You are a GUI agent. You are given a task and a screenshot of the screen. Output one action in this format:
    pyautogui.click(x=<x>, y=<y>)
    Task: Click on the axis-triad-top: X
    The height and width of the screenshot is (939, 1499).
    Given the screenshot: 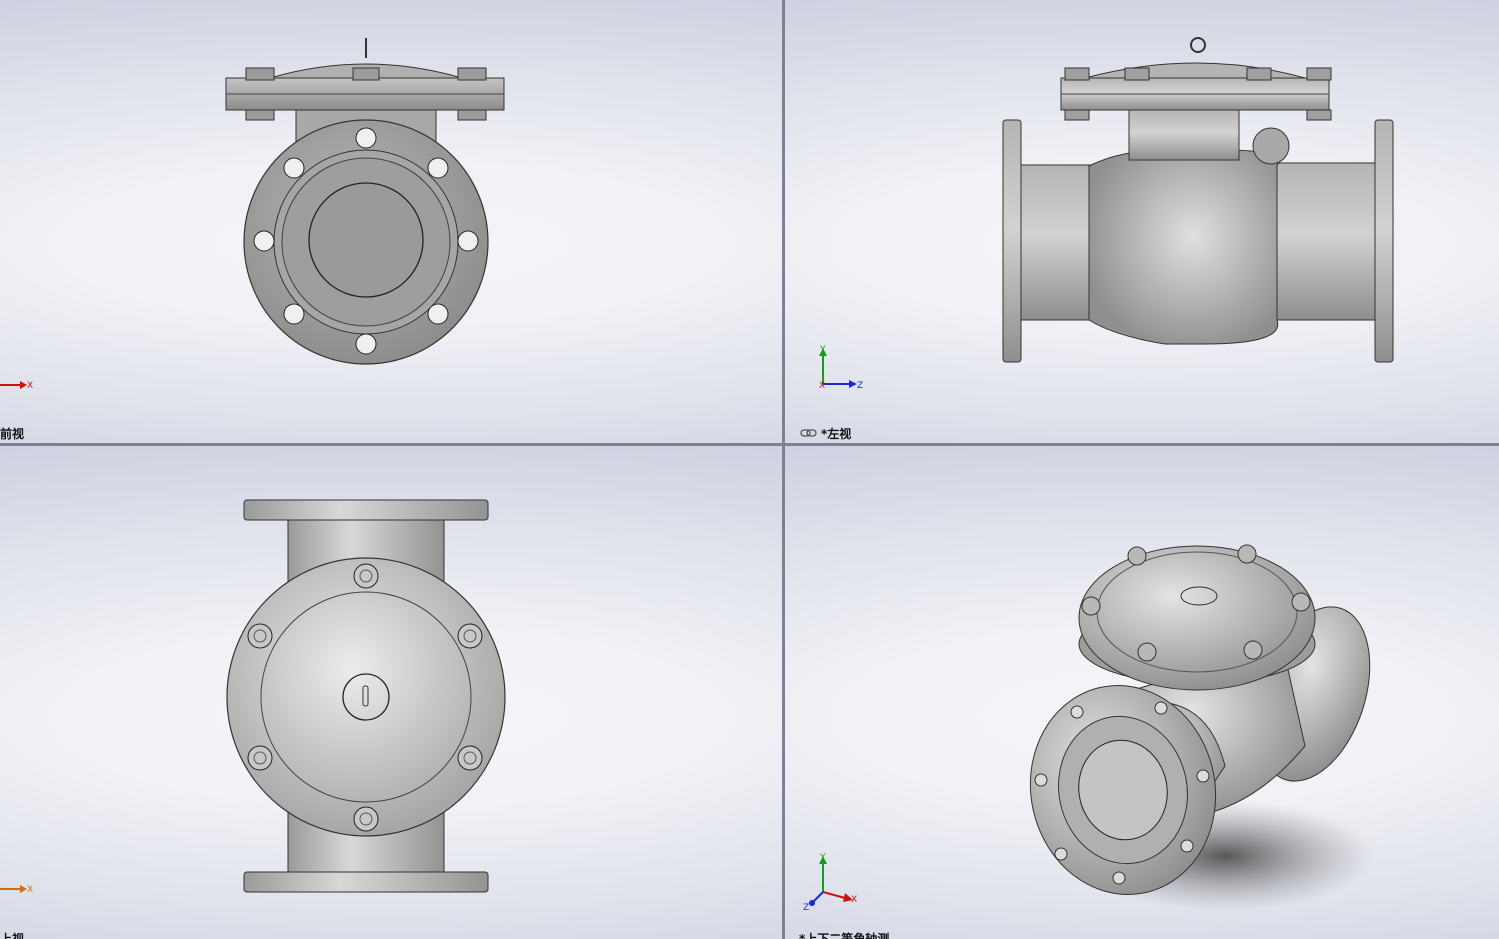 What is the action you would take?
    pyautogui.click(x=16, y=890)
    